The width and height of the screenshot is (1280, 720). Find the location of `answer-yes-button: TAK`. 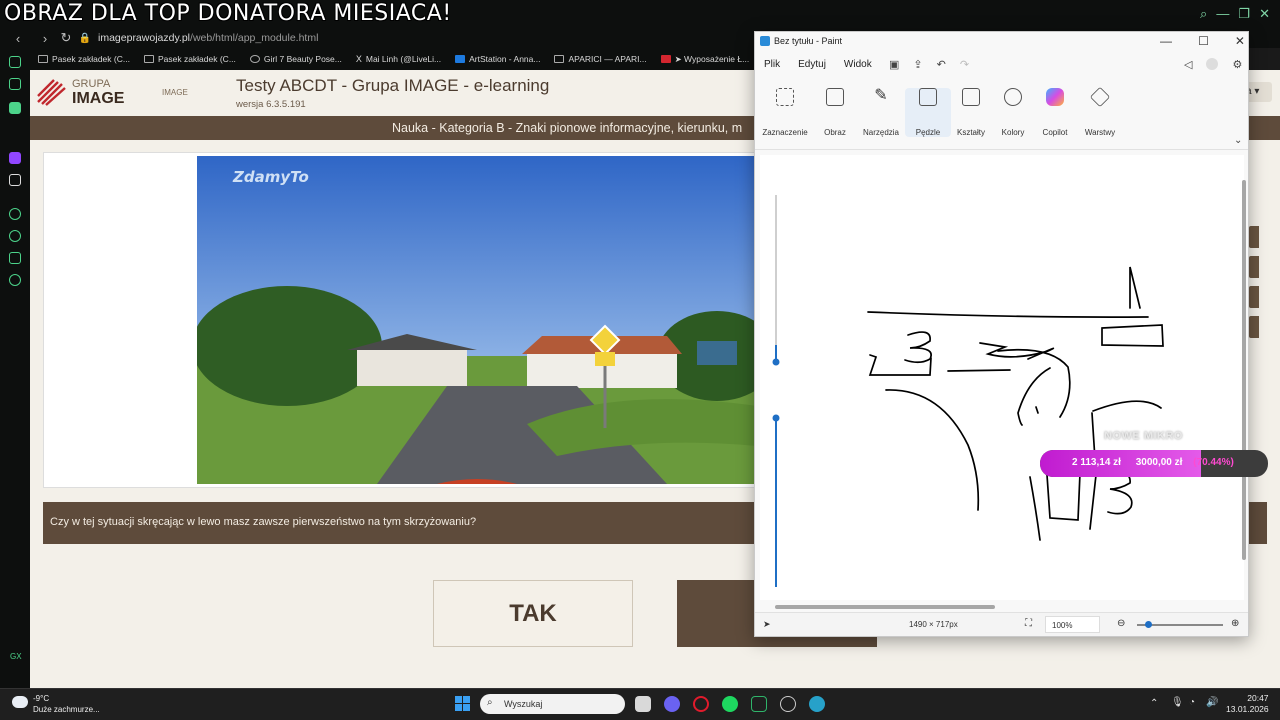

answer-yes-button: TAK is located at coordinates (533, 613).